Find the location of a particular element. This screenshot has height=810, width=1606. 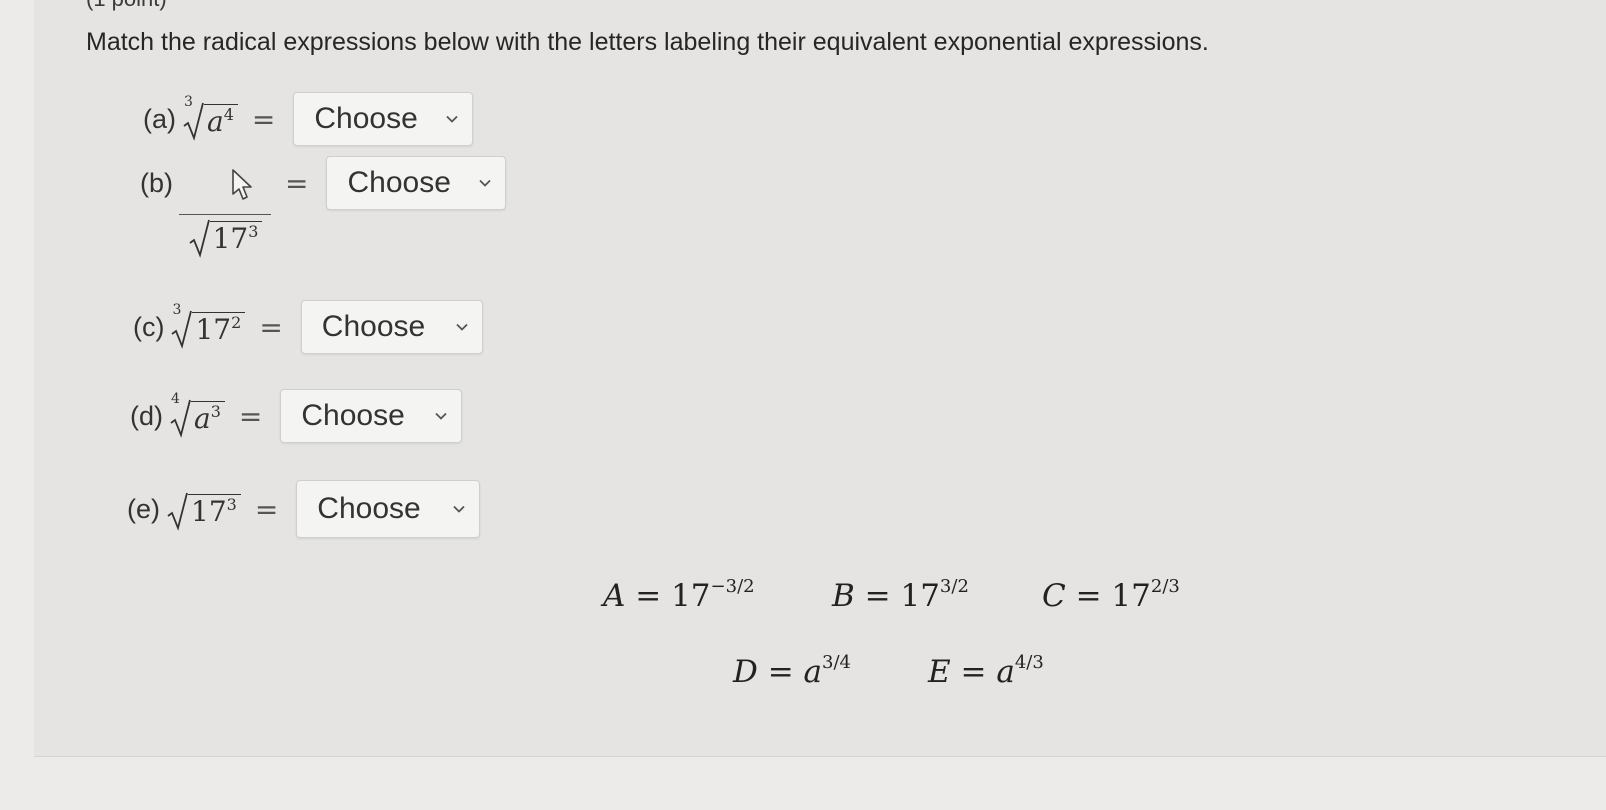

part-d-exponent: 3 is located at coordinates (215, 411).